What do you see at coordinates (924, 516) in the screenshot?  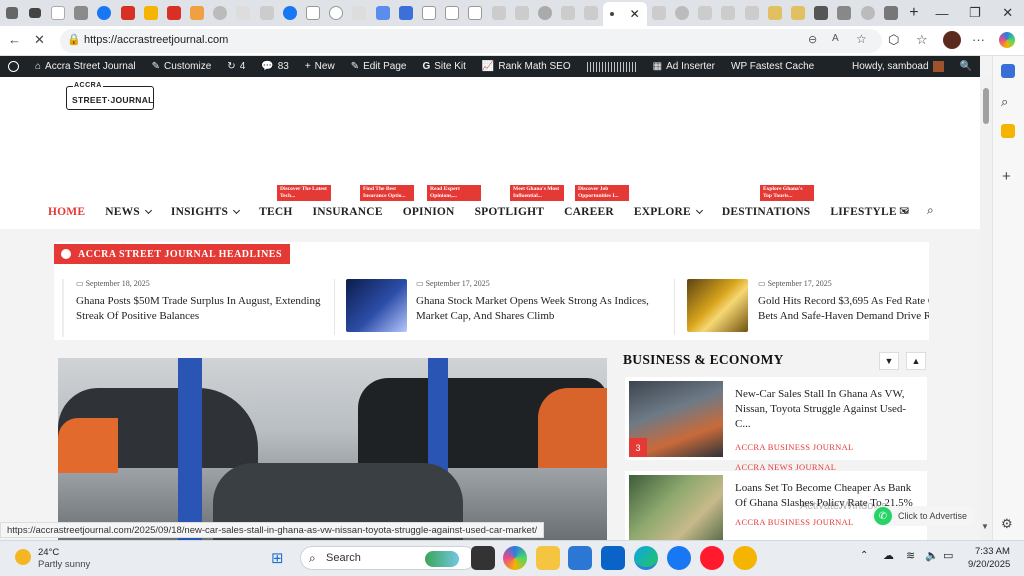 I see `advertise-button: ✆ Click to Advertise` at bounding box center [924, 516].